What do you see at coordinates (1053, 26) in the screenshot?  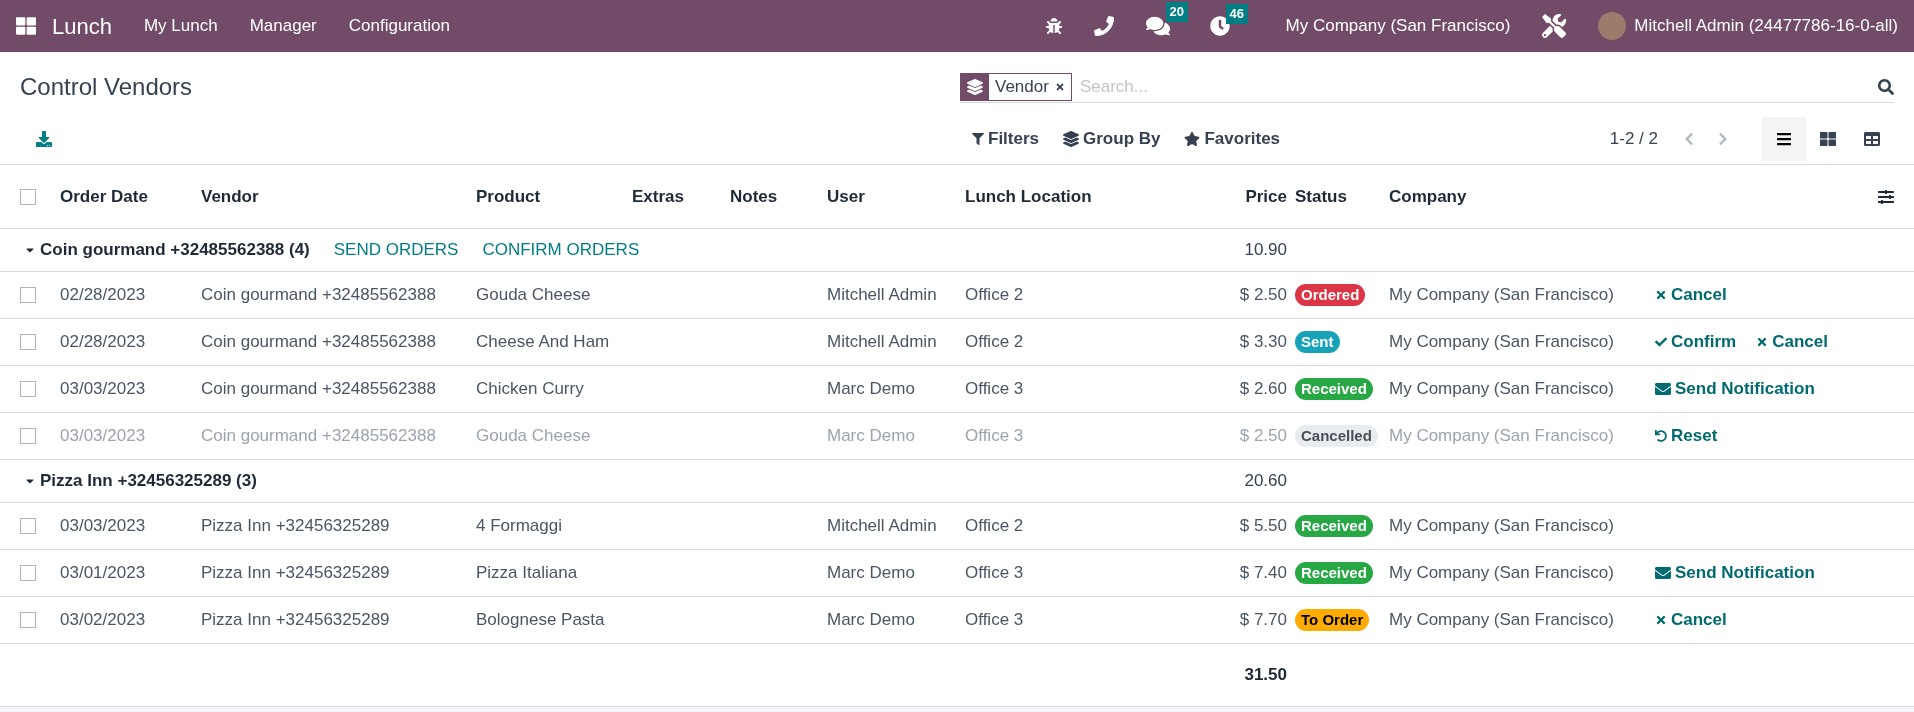 I see `bug-icon` at bounding box center [1053, 26].